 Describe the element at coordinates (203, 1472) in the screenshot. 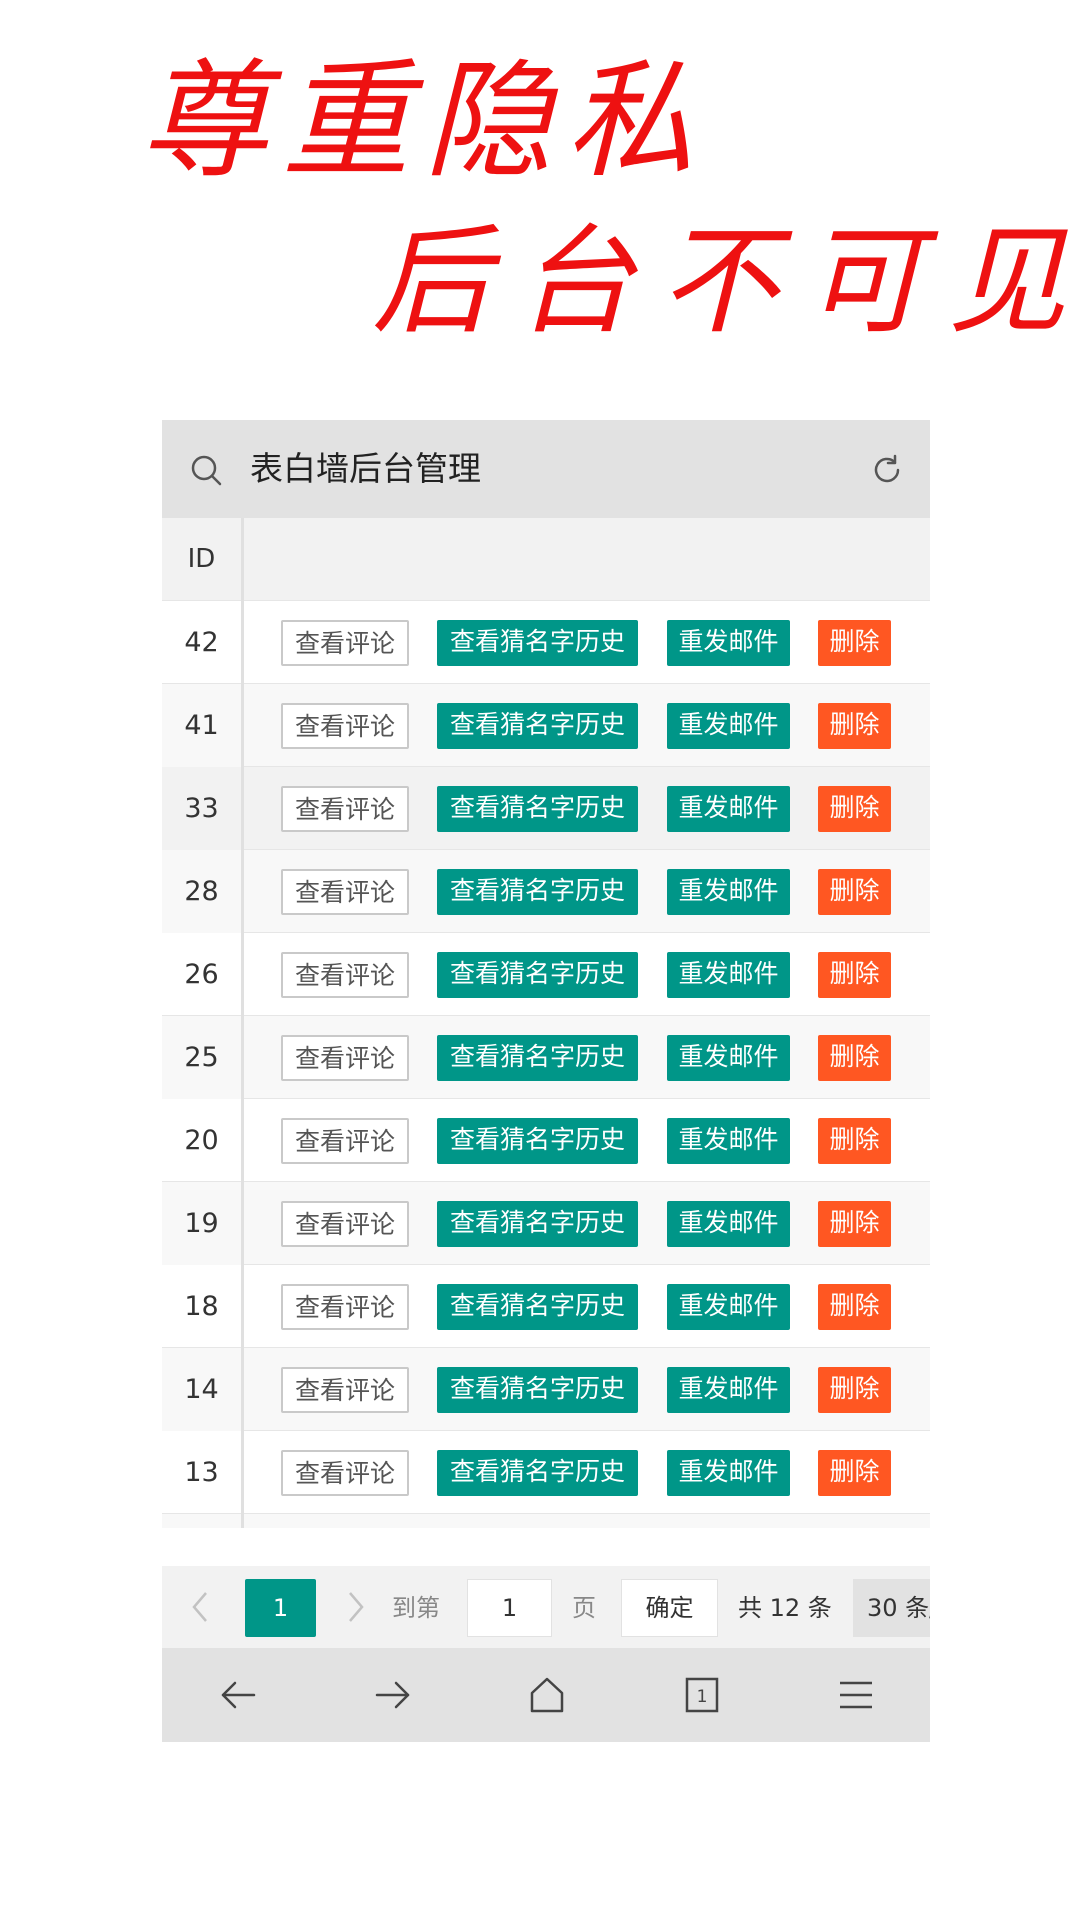

I see `row-id: 13` at that location.